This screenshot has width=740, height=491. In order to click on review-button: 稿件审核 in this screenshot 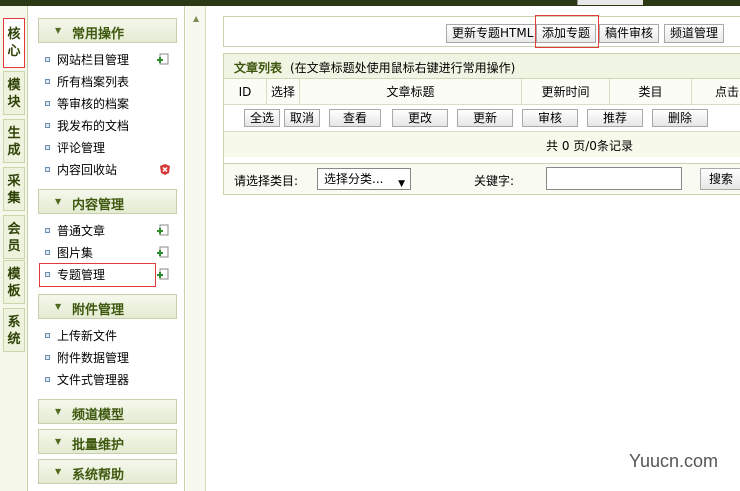, I will do `click(629, 33)`.